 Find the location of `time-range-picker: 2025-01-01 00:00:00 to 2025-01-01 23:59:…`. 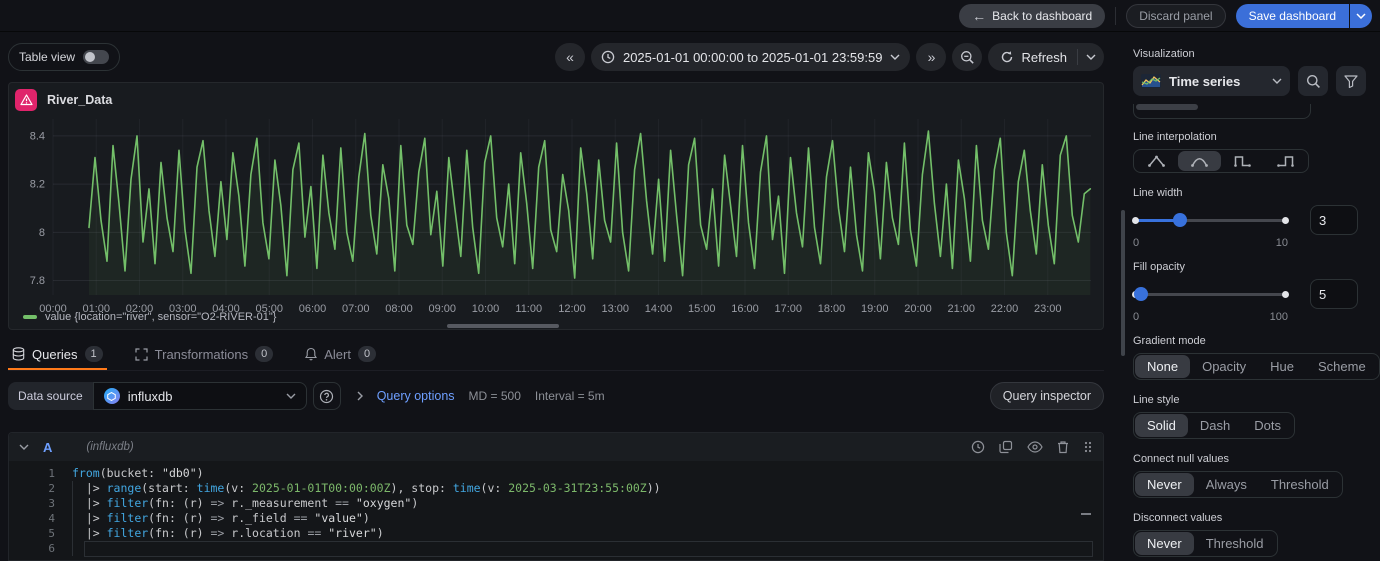

time-range-picker: 2025-01-01 00:00:00 to 2025-01-01 23:59:… is located at coordinates (750, 57).